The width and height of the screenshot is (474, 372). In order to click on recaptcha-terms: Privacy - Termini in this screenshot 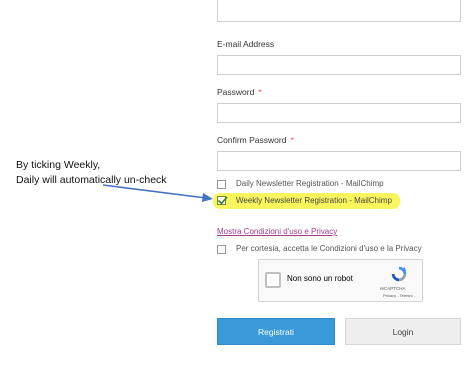, I will do `click(398, 295)`.